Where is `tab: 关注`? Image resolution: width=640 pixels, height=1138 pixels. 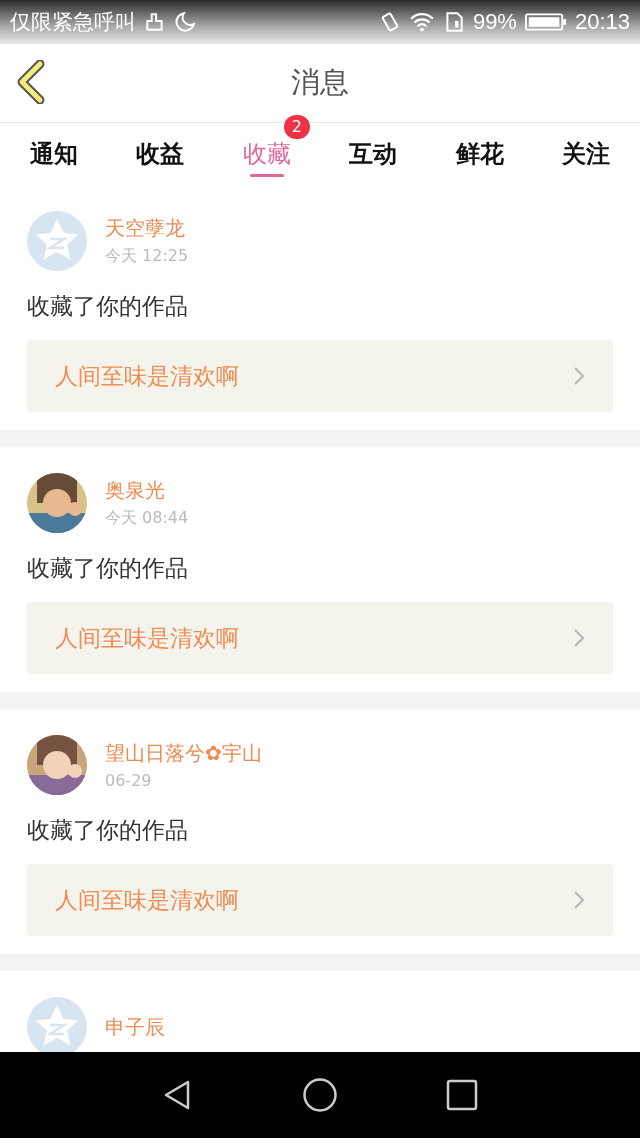 tab: 关注 is located at coordinates (585, 154).